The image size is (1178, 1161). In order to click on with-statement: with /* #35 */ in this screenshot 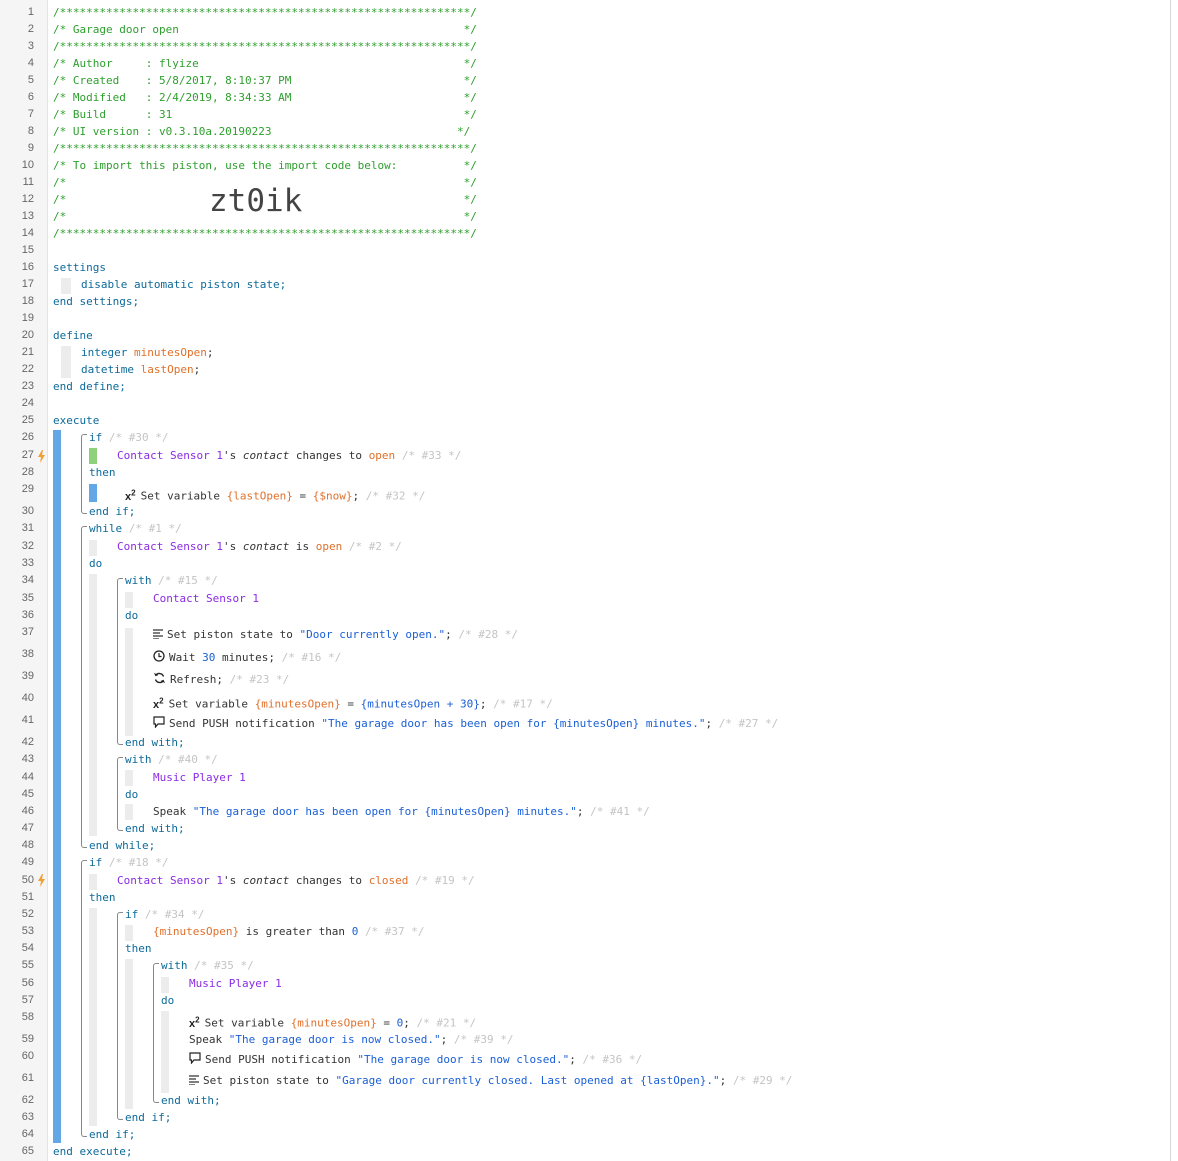, I will do `click(207, 966)`.